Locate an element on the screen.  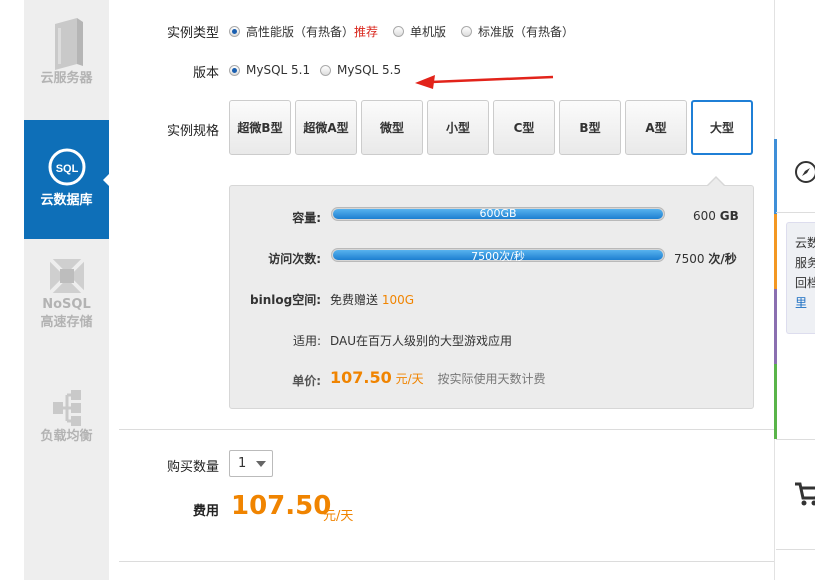
usage-label: 适用: is located at coordinates (306, 341).